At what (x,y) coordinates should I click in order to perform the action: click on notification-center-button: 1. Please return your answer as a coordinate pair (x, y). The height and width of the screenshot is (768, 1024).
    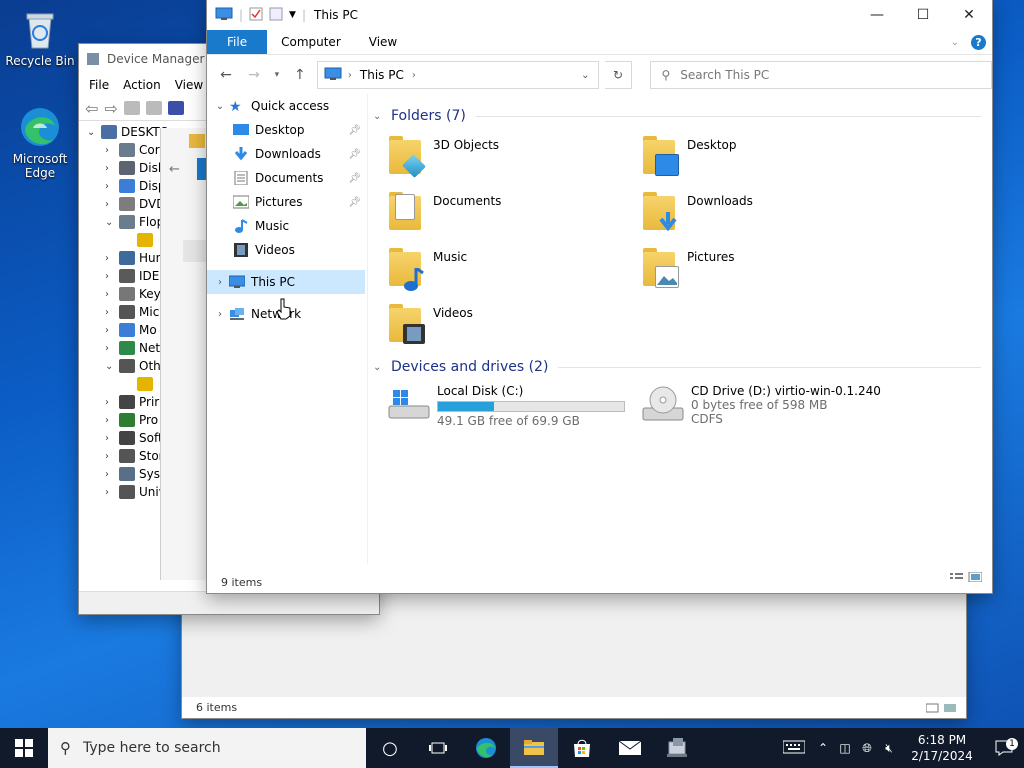
    Looking at the image, I should click on (1004, 747).